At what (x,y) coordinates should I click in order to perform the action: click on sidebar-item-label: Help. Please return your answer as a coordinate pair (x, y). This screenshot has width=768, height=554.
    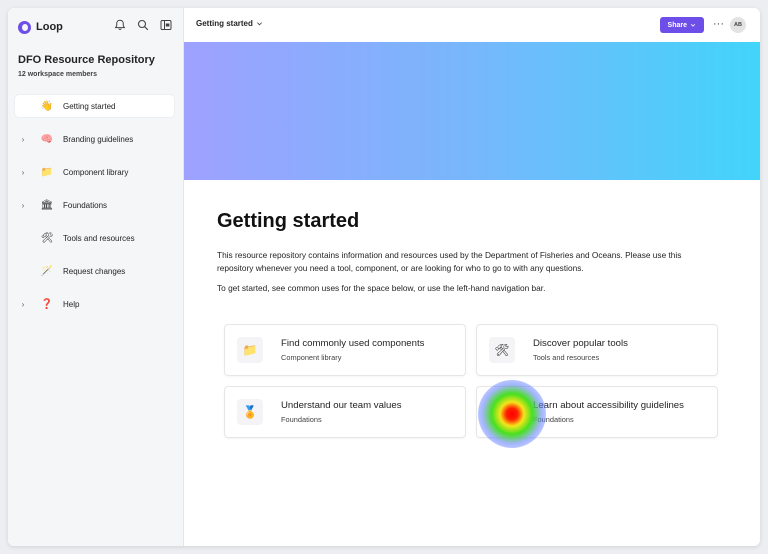
    Looking at the image, I should click on (71, 304).